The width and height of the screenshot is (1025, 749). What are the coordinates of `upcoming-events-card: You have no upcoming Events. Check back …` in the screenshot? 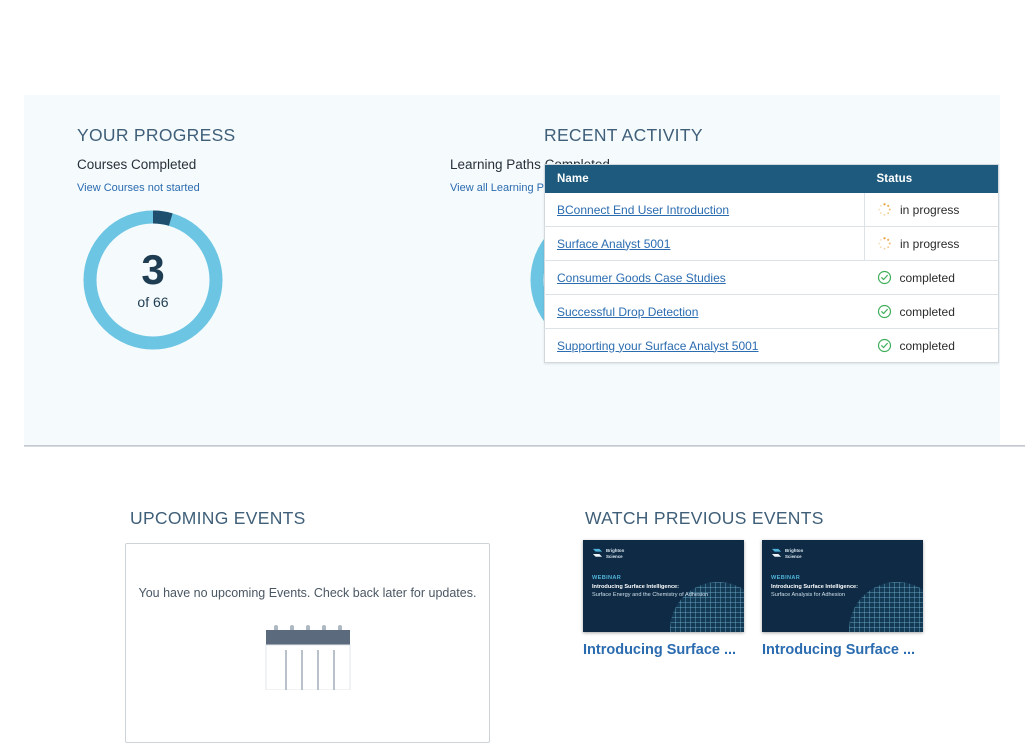 It's located at (307, 643).